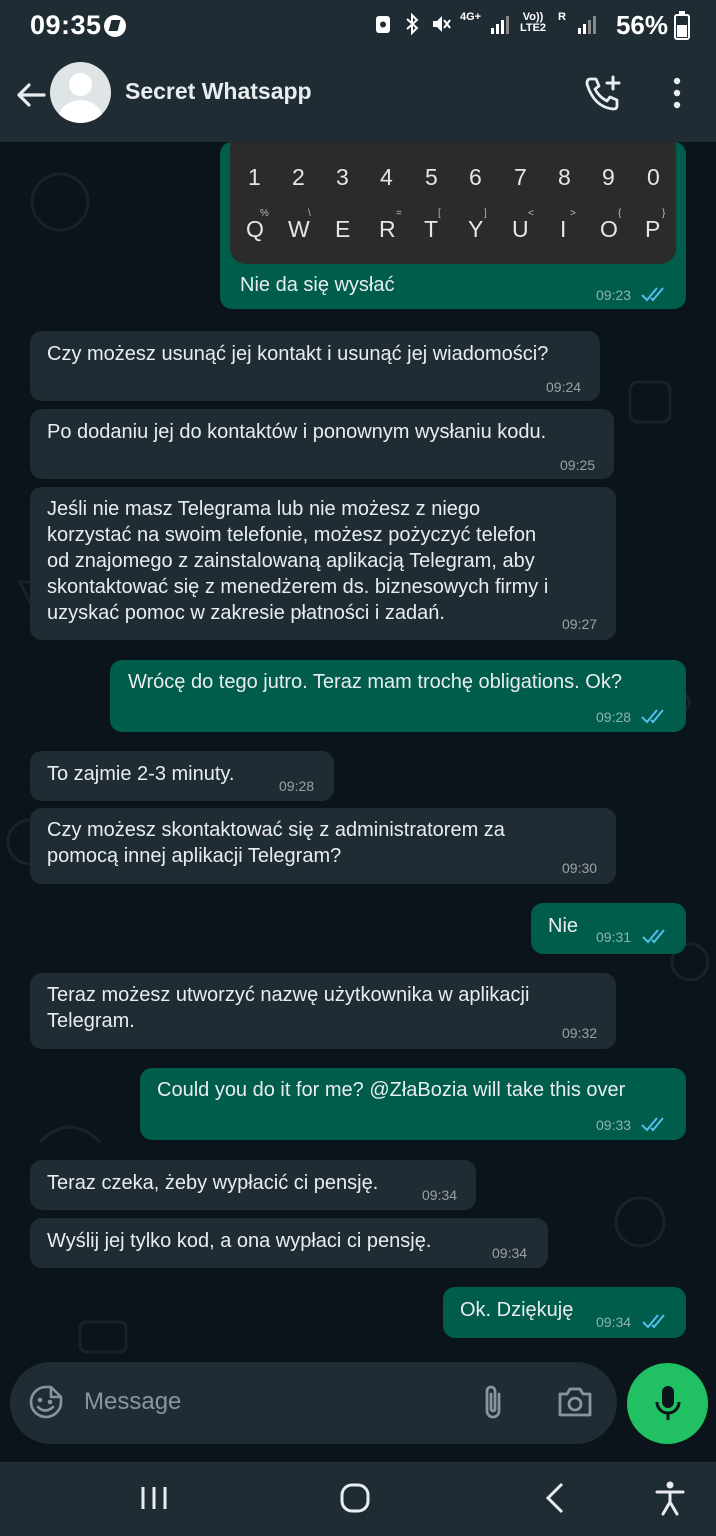 This screenshot has height=1536, width=716. I want to click on keyboard-key: 3, so click(342, 177).